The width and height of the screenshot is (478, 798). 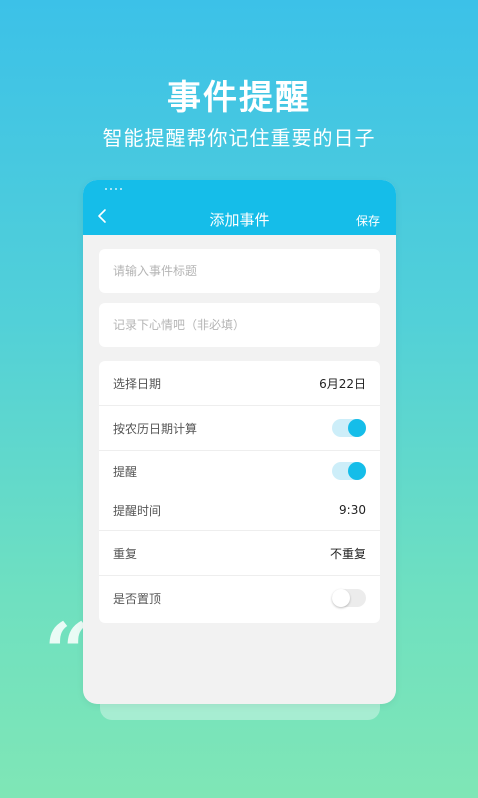 What do you see at coordinates (239, 98) in the screenshot?
I see `hero-title: 事件提醒` at bounding box center [239, 98].